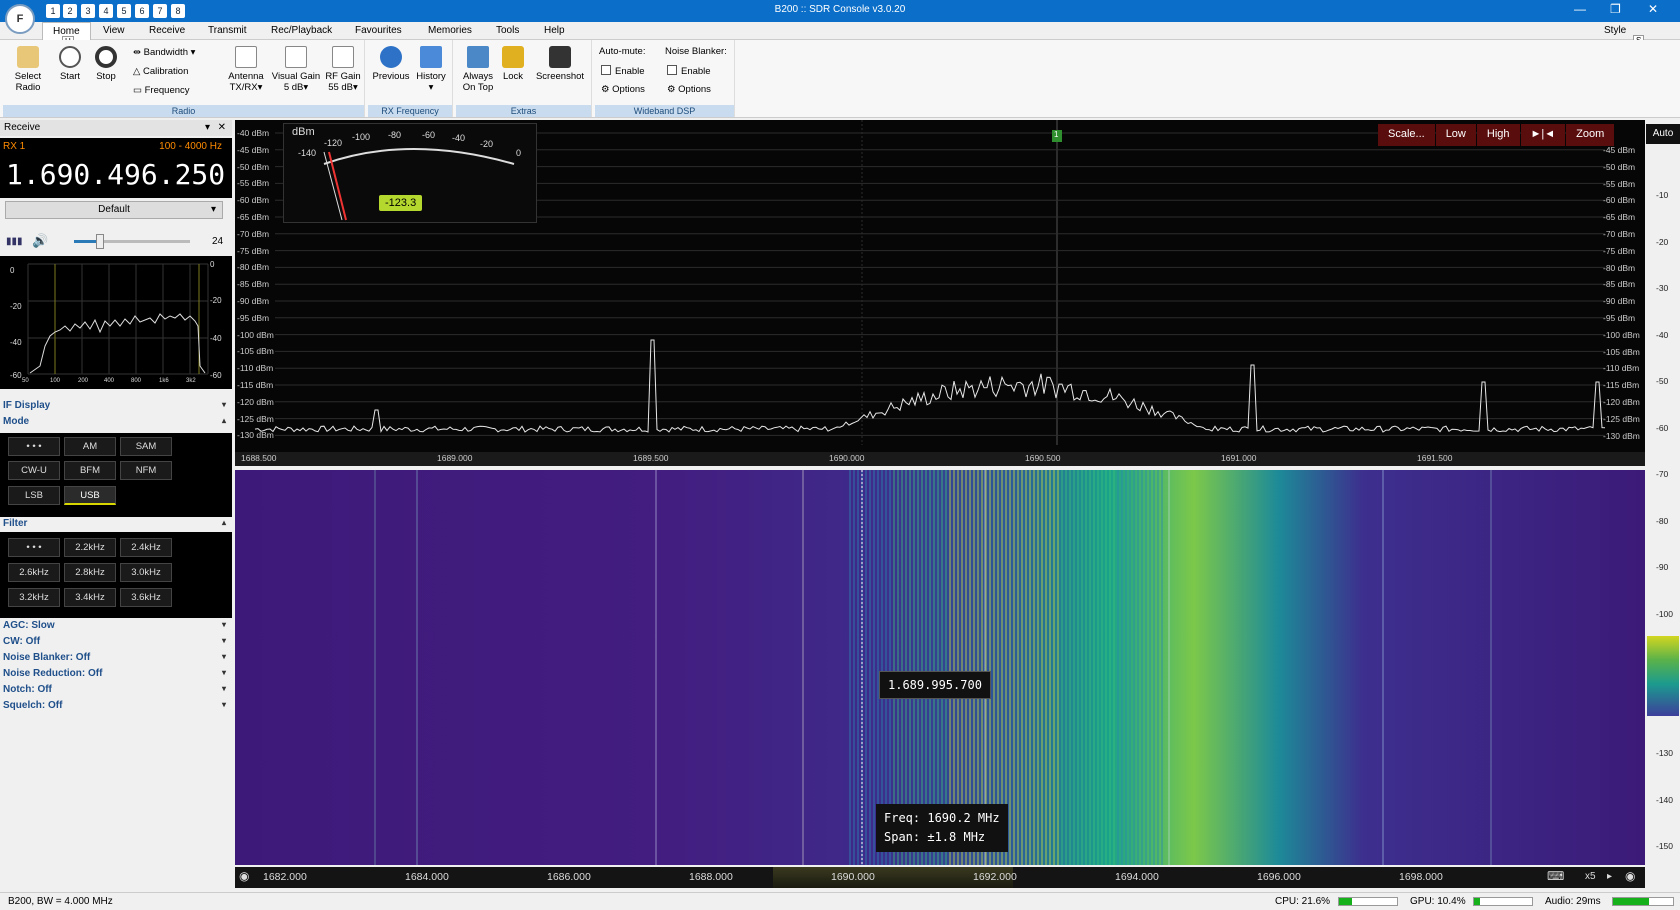 The width and height of the screenshot is (1680, 910). What do you see at coordinates (167, 30) in the screenshot?
I see `tab-receive: Receive` at bounding box center [167, 30].